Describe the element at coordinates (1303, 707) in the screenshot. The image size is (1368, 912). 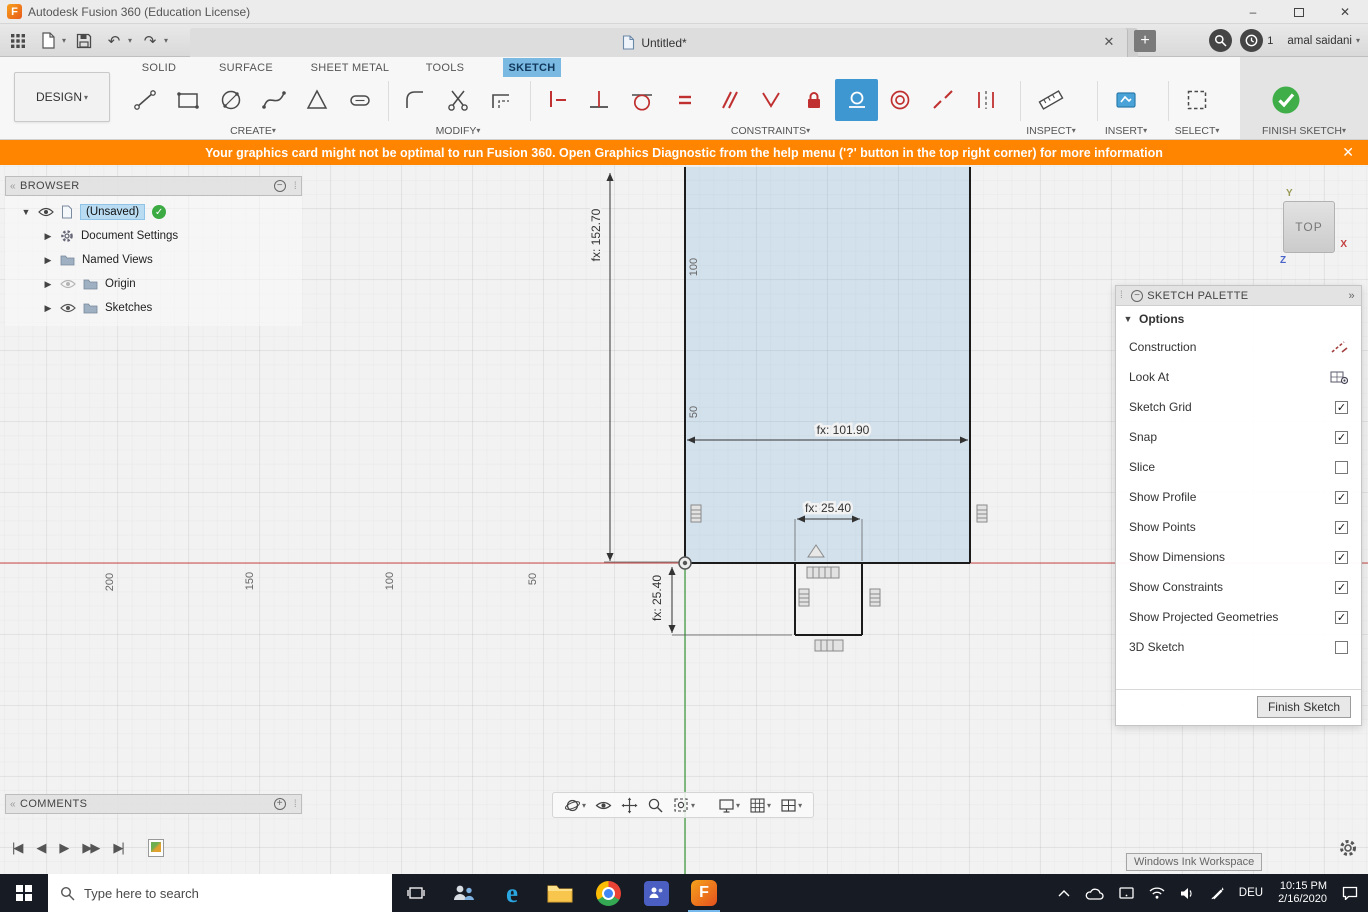
I see `finish-sketch-footer-button: Finish Sketch` at that location.